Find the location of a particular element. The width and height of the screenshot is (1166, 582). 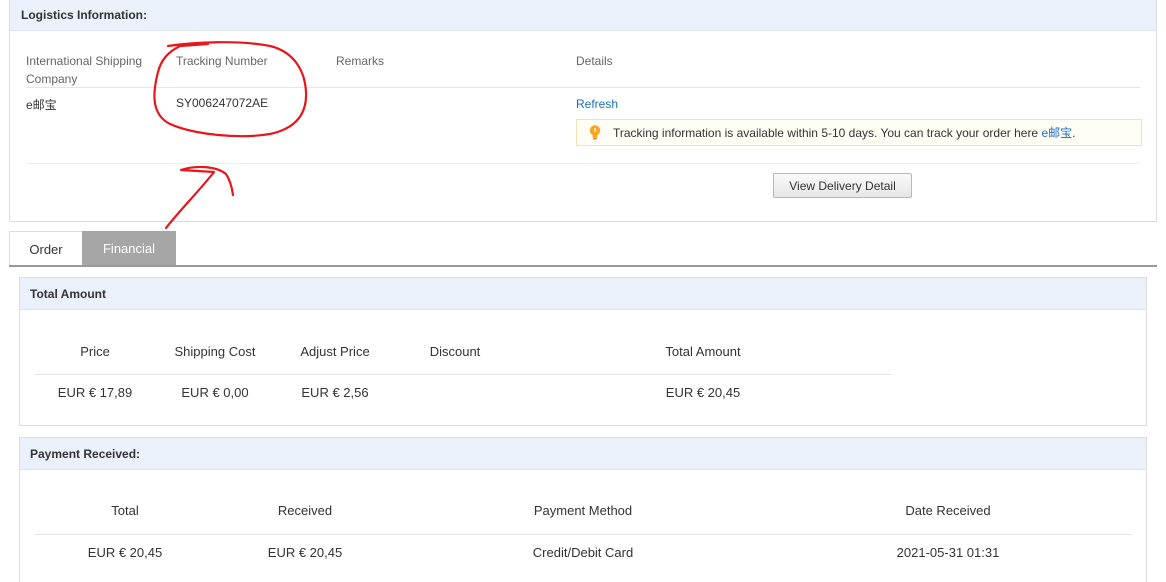

column-details: Details is located at coordinates (594, 61).